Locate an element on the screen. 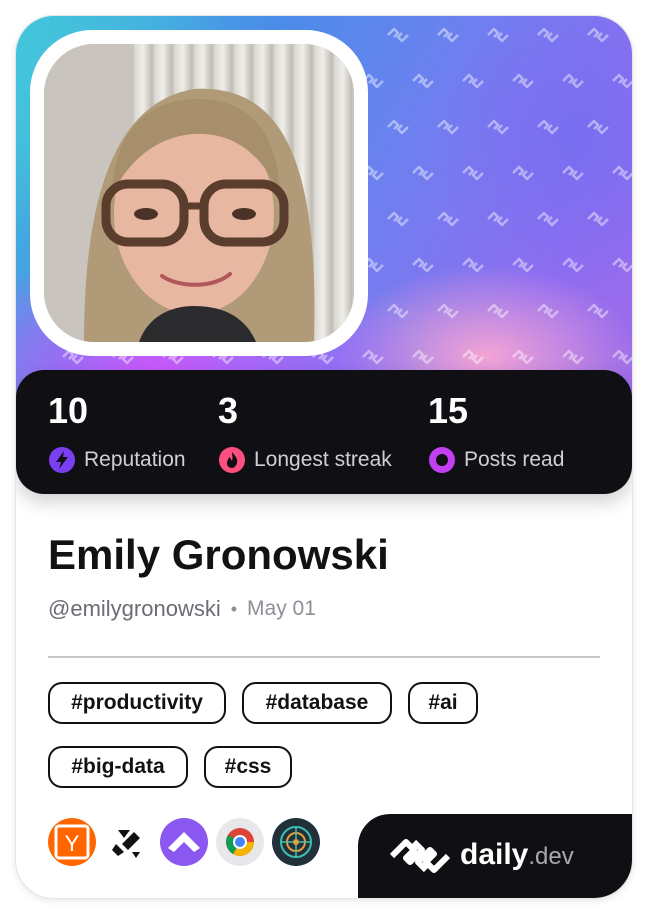  stat-streak: 3 Longest streak is located at coordinates (305, 432).